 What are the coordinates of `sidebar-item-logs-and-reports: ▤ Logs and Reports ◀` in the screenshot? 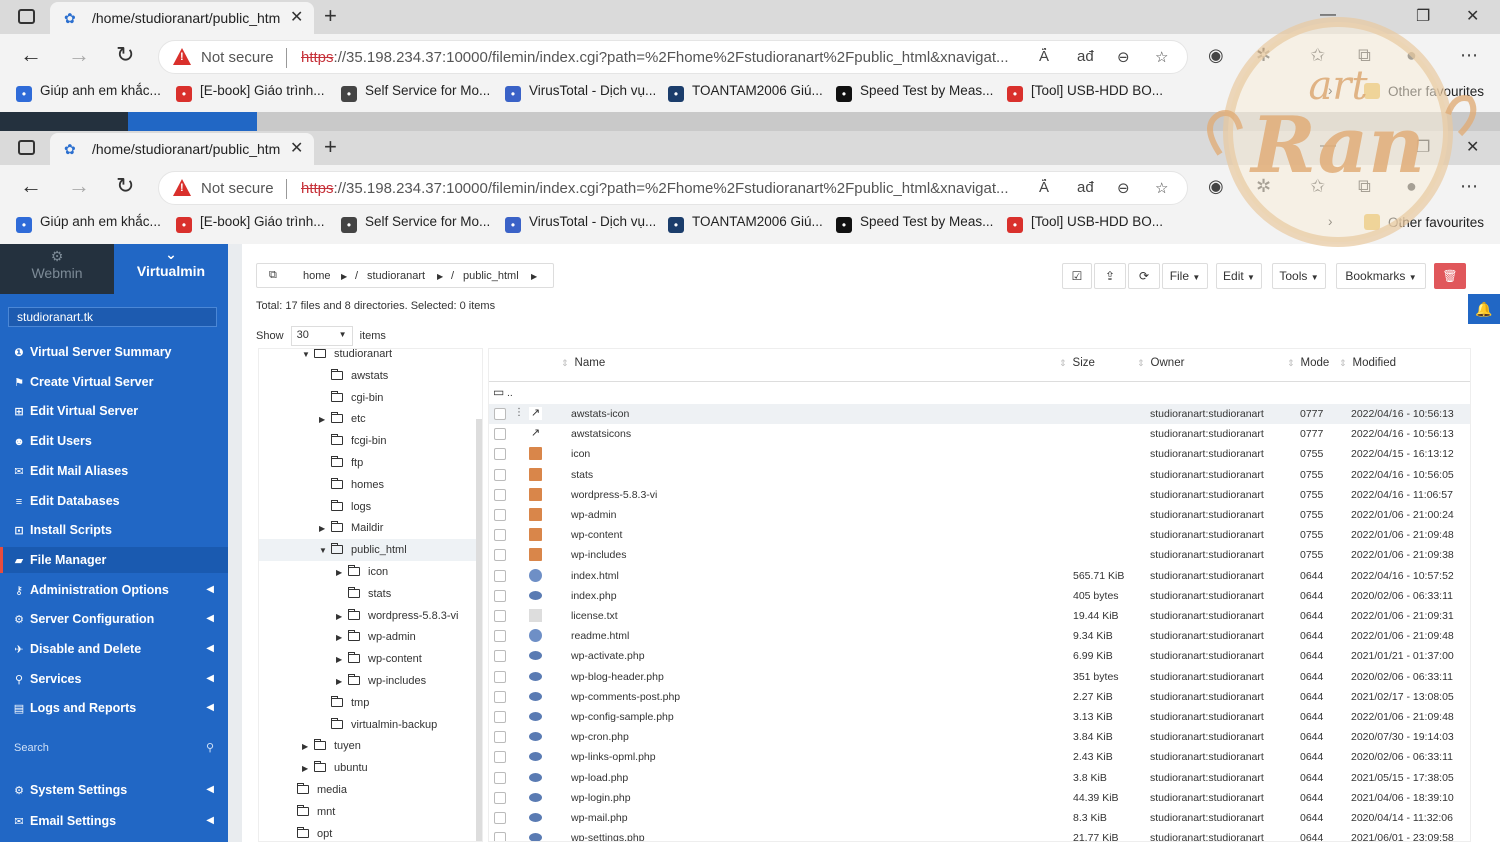 It's located at (114, 708).